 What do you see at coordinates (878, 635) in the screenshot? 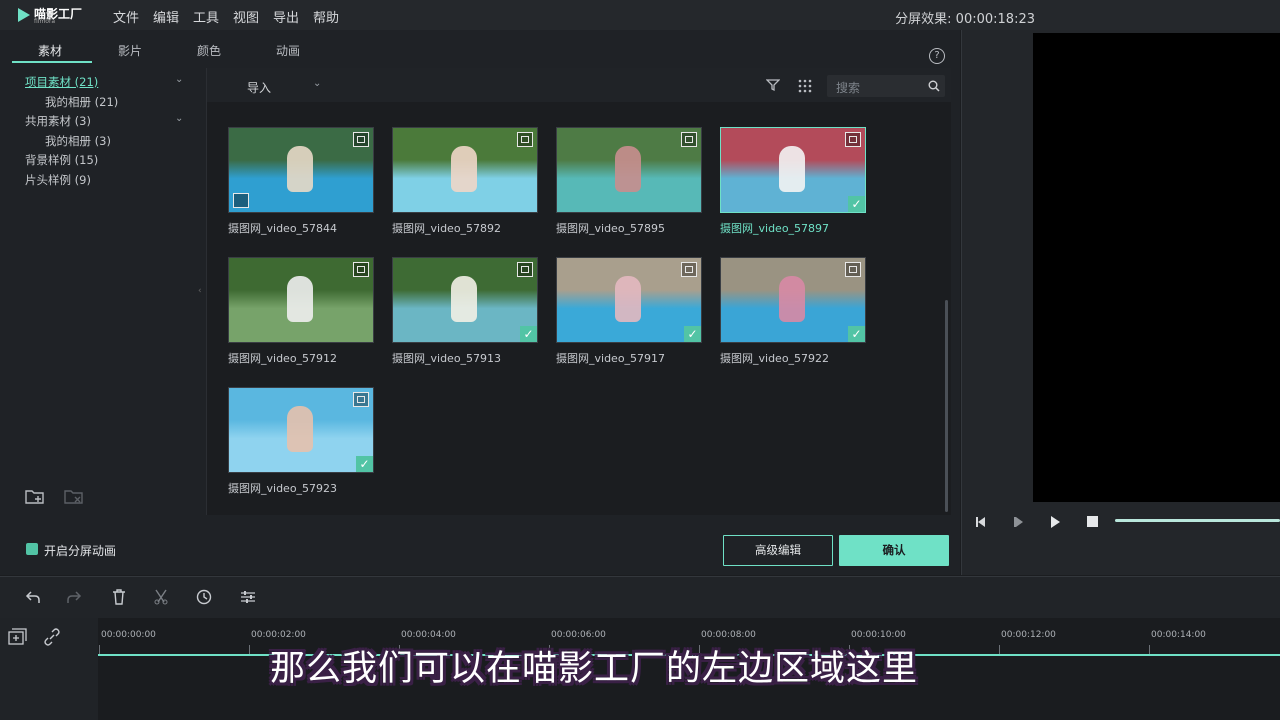
I see `timeline-tick-label: 00:00:10:00` at bounding box center [878, 635].